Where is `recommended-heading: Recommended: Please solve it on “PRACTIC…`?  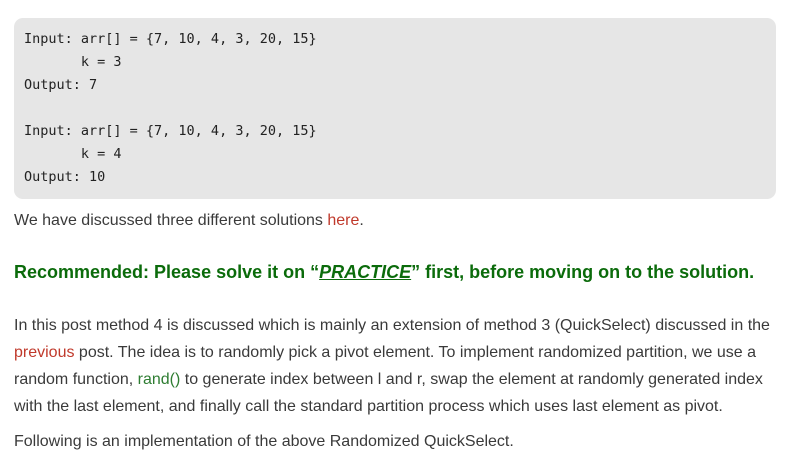
recommended-heading: Recommended: Please solve it on “PRACTIC… is located at coordinates (384, 272).